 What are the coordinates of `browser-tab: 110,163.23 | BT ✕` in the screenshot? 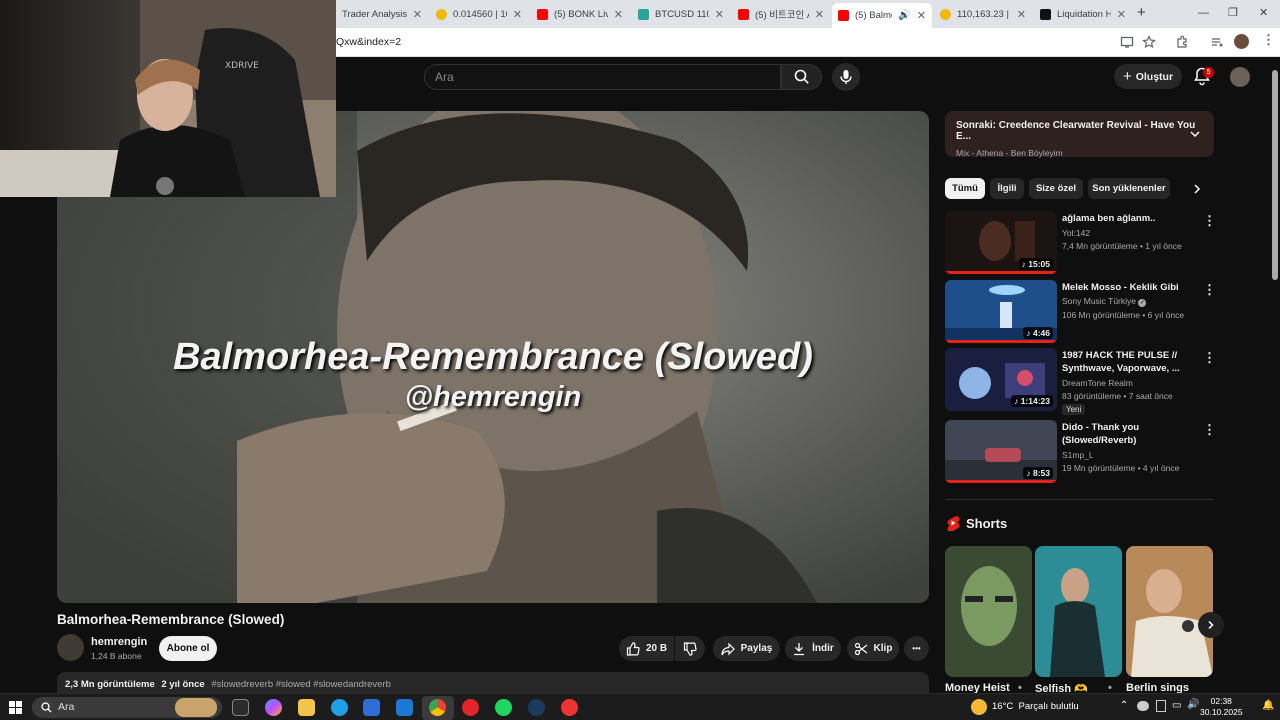 It's located at (983, 14).